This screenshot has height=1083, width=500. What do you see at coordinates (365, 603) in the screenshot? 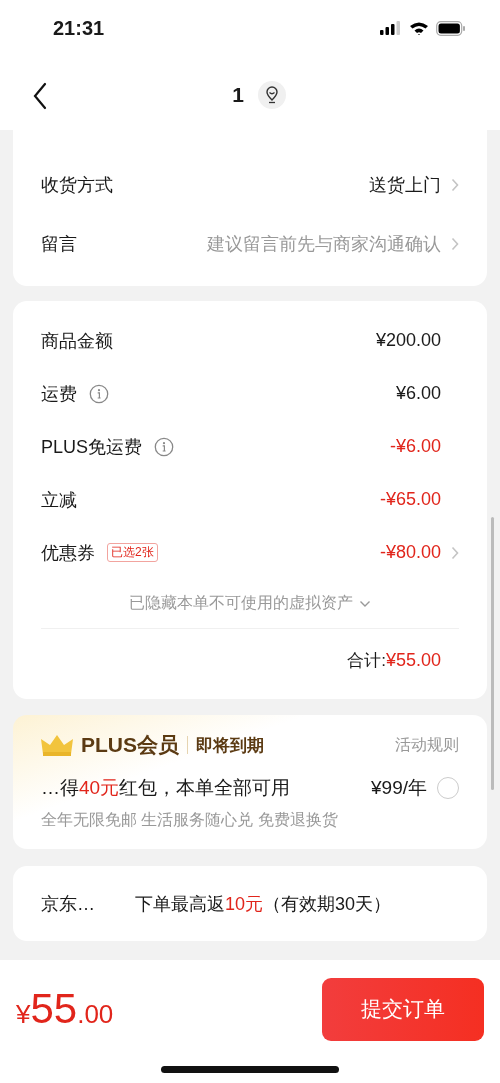
I see `chevron-down-icon` at bounding box center [365, 603].